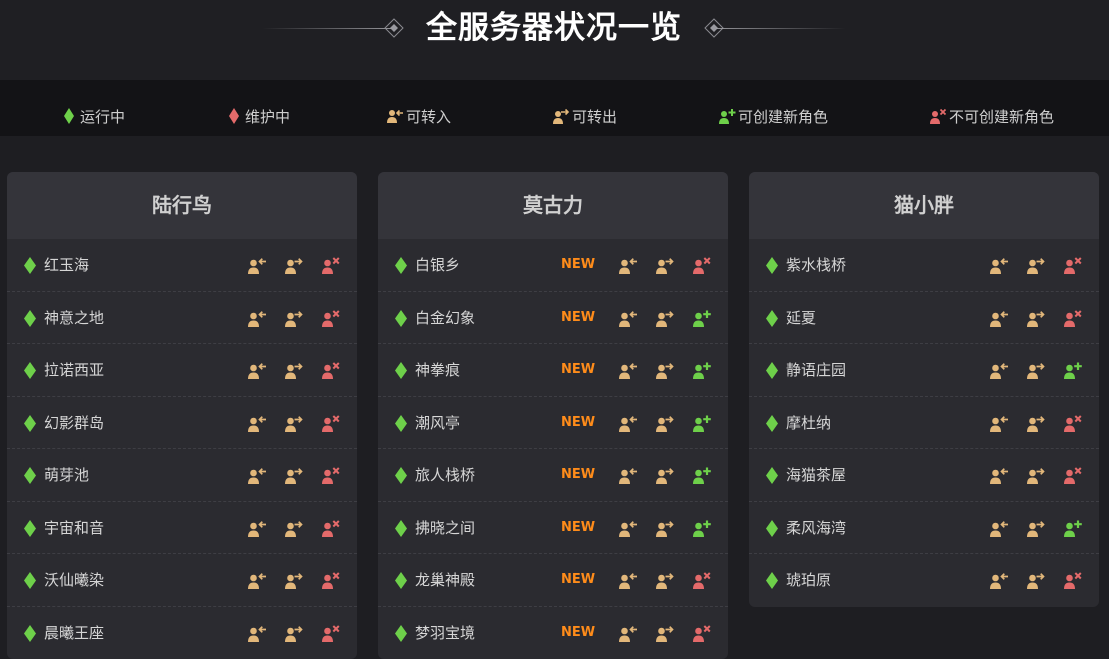 The height and width of the screenshot is (659, 1109). I want to click on server-row: 延夏, so click(924, 318).